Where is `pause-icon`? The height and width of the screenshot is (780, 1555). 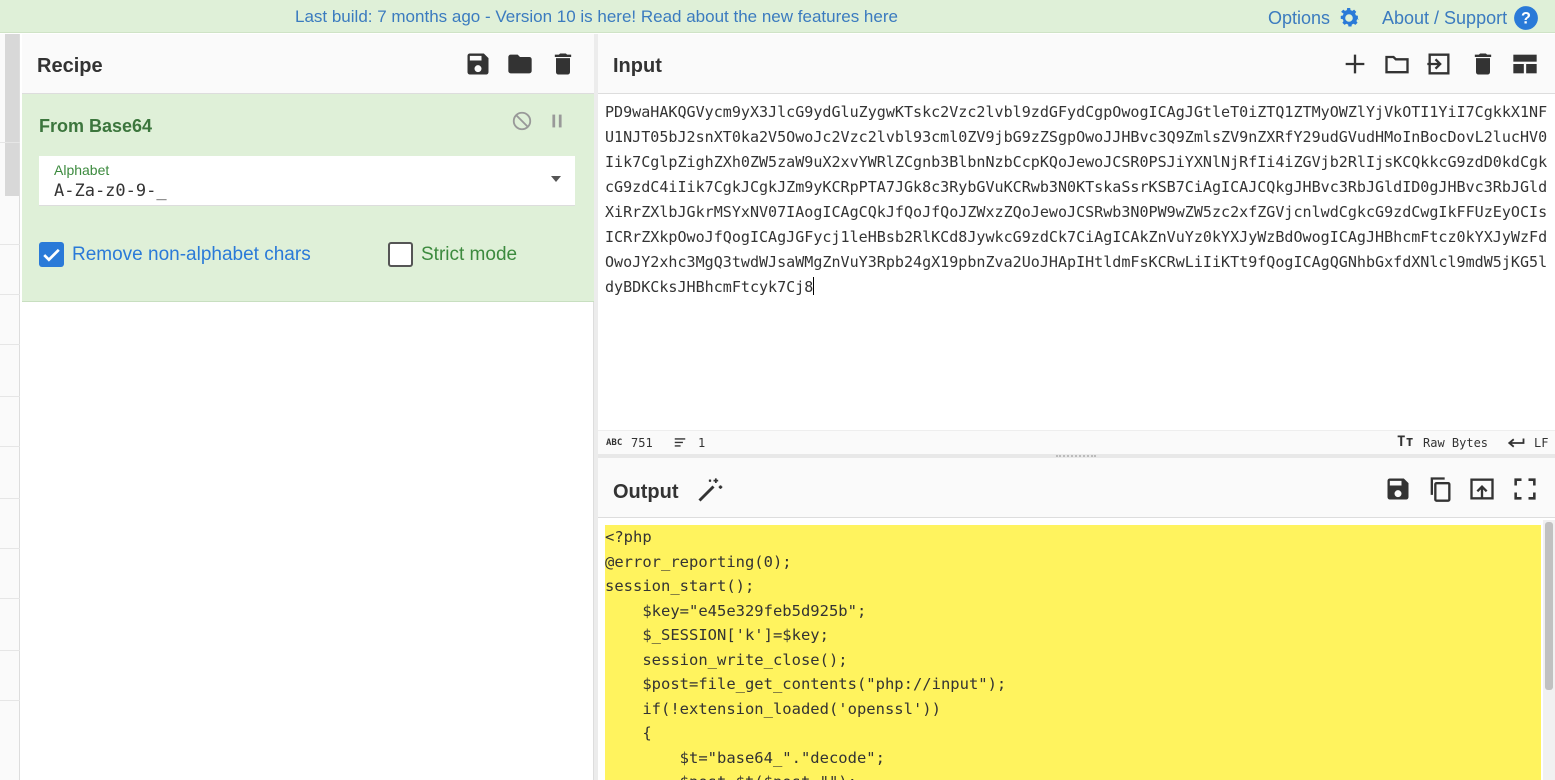
pause-icon is located at coordinates (557, 121).